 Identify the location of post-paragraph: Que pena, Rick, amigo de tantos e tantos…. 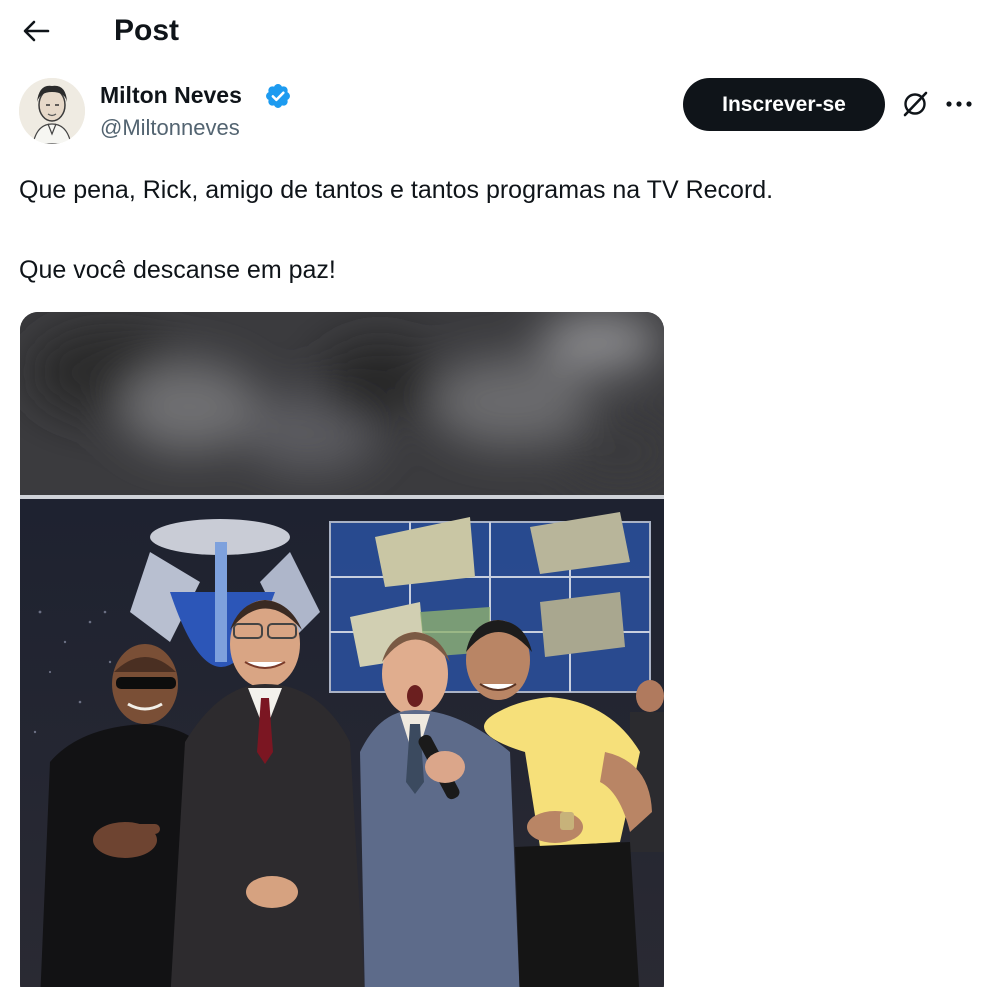
(396, 190).